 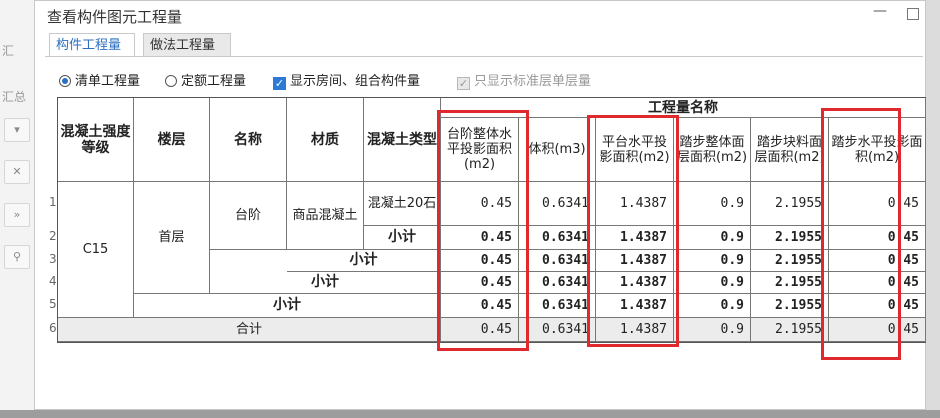 What do you see at coordinates (53, 304) in the screenshot?
I see `row-number: 5` at bounding box center [53, 304].